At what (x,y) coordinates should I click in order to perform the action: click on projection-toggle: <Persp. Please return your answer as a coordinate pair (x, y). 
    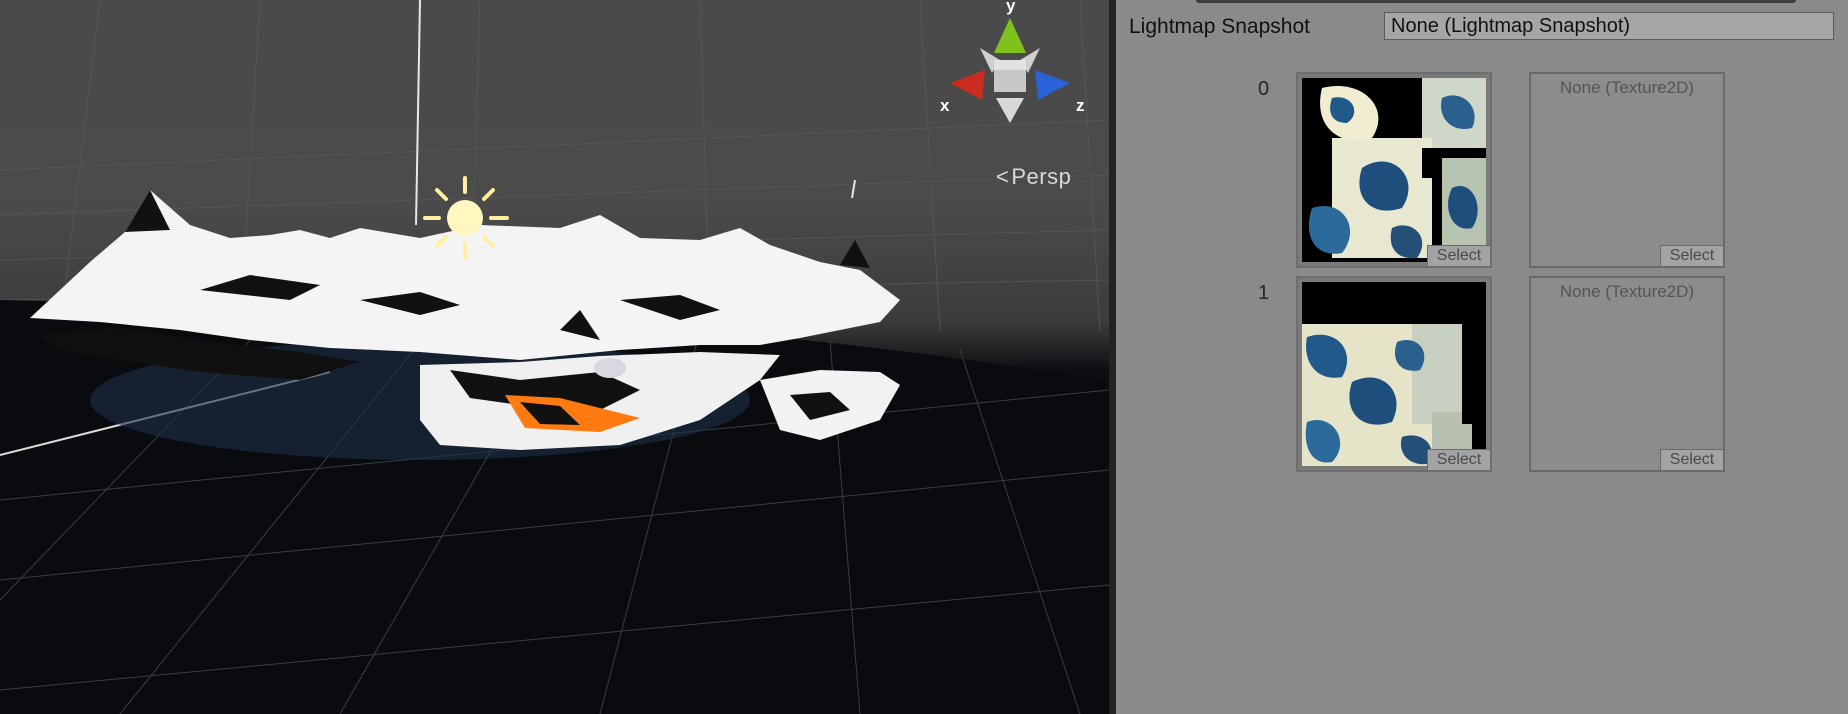
    Looking at the image, I should click on (1033, 177).